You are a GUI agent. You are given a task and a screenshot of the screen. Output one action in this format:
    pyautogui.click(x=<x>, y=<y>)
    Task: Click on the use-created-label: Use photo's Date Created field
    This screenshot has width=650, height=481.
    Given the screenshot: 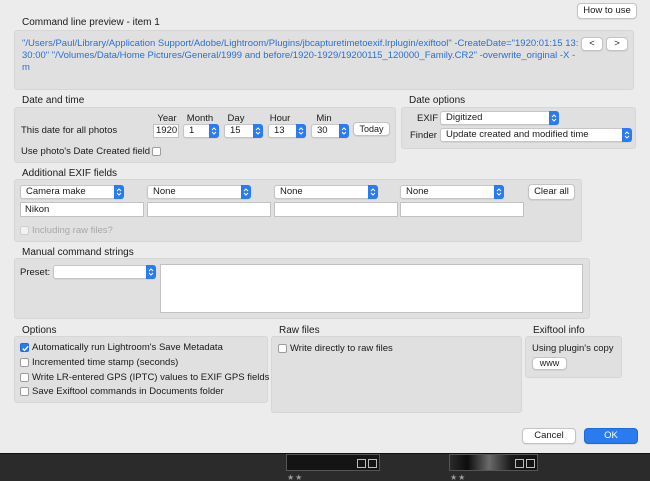 What is the action you would take?
    pyautogui.click(x=86, y=151)
    